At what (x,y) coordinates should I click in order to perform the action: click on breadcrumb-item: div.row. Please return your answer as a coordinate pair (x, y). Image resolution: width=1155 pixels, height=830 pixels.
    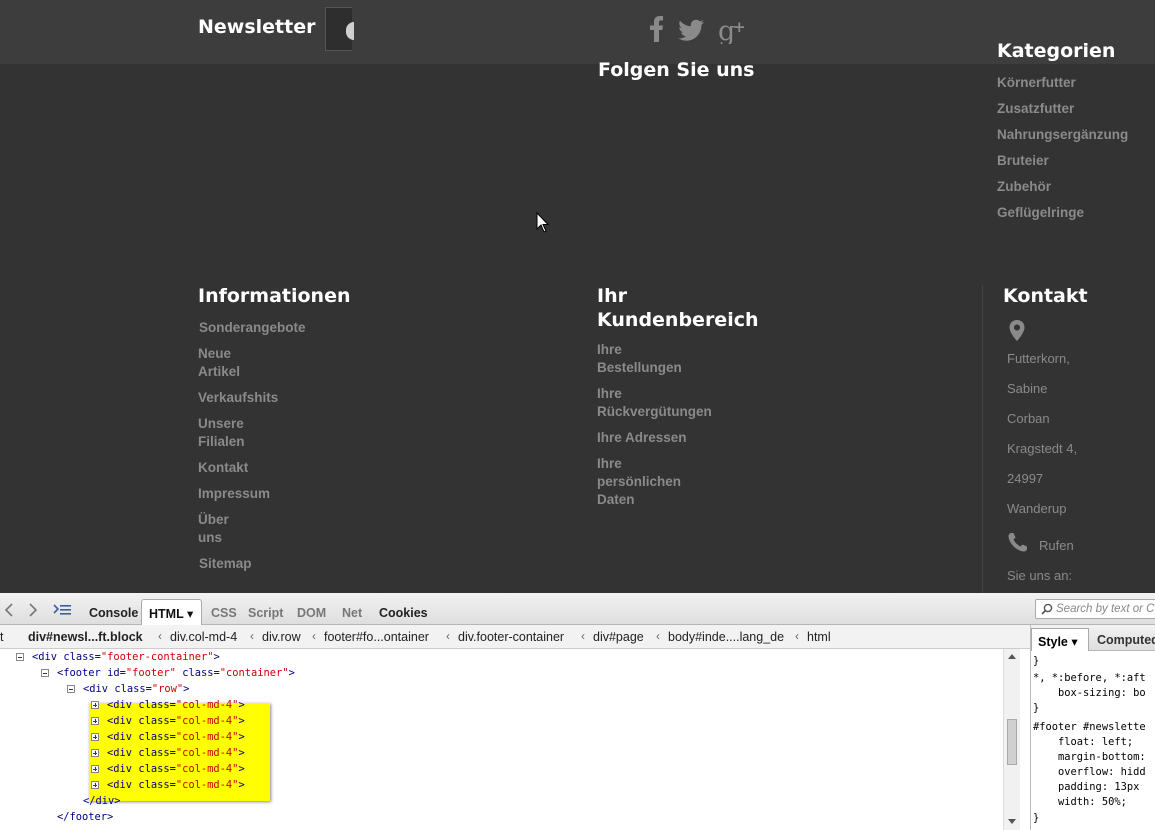
    Looking at the image, I should click on (281, 637).